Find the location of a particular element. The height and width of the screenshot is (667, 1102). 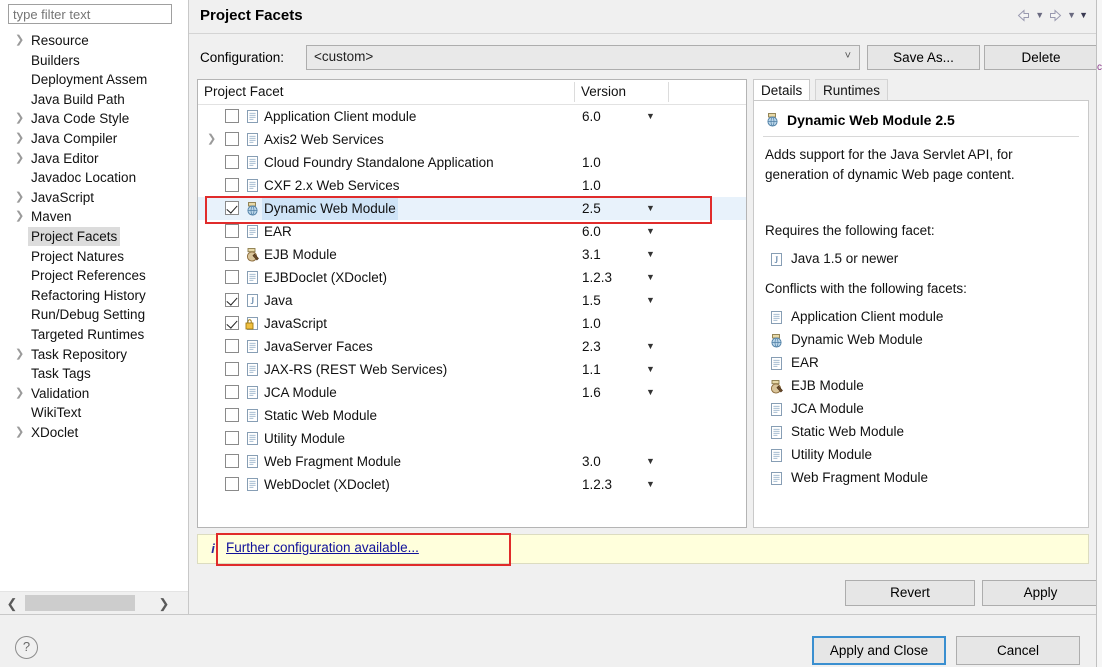

scrollbar-thumb is located at coordinates (80, 603).